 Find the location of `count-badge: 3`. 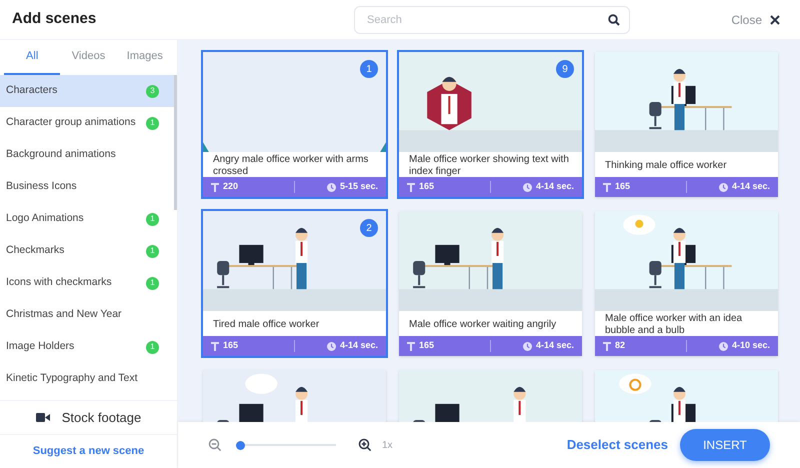

count-badge: 3 is located at coordinates (152, 91).